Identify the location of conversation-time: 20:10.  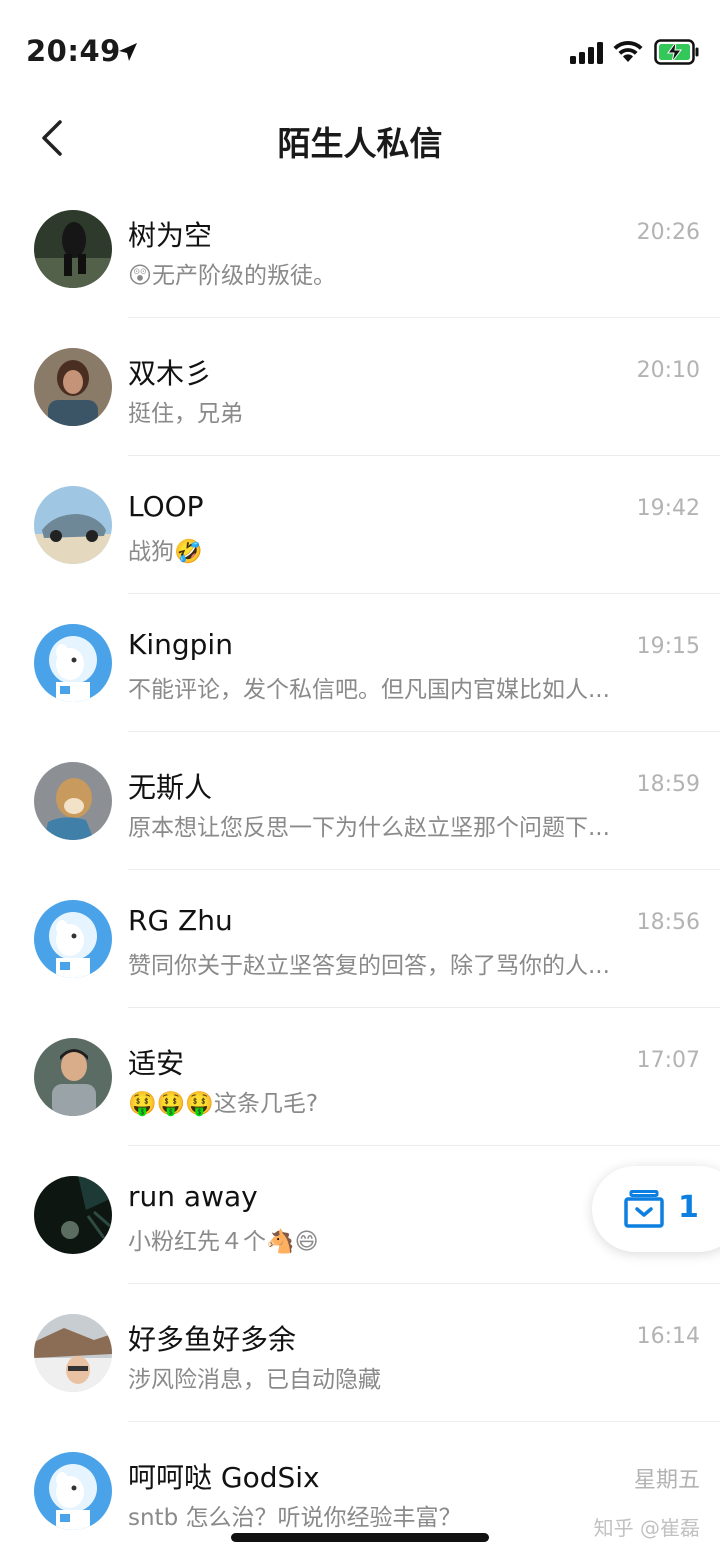
(668, 370).